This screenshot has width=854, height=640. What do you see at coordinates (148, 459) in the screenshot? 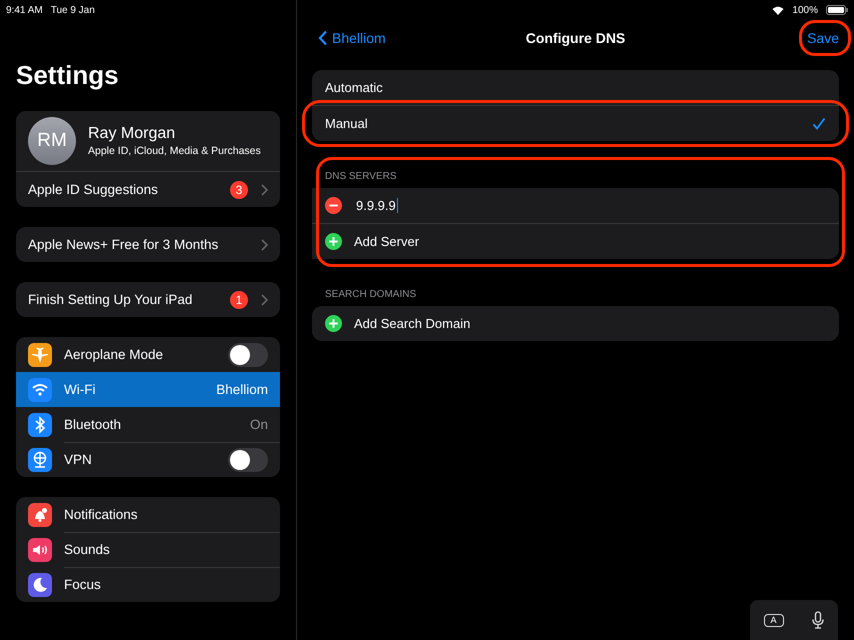
I see `settings-row: VPN` at bounding box center [148, 459].